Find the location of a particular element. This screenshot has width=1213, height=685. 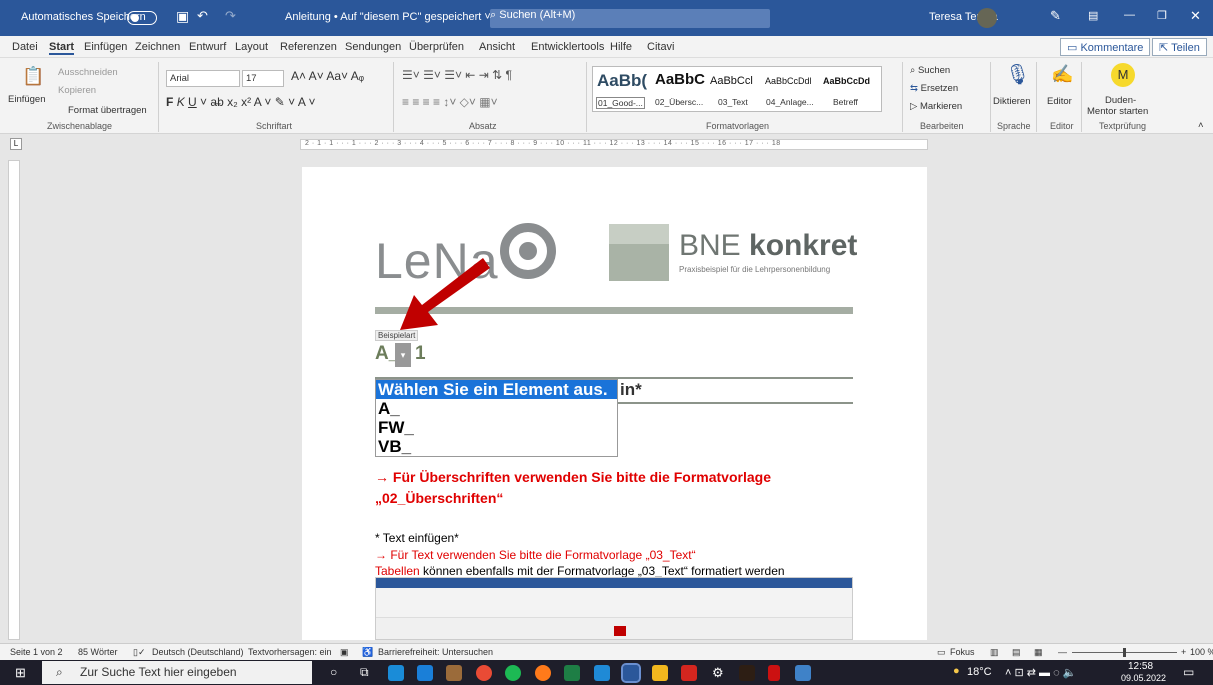

language: Deutsch (Deutschland) is located at coordinates (198, 652).